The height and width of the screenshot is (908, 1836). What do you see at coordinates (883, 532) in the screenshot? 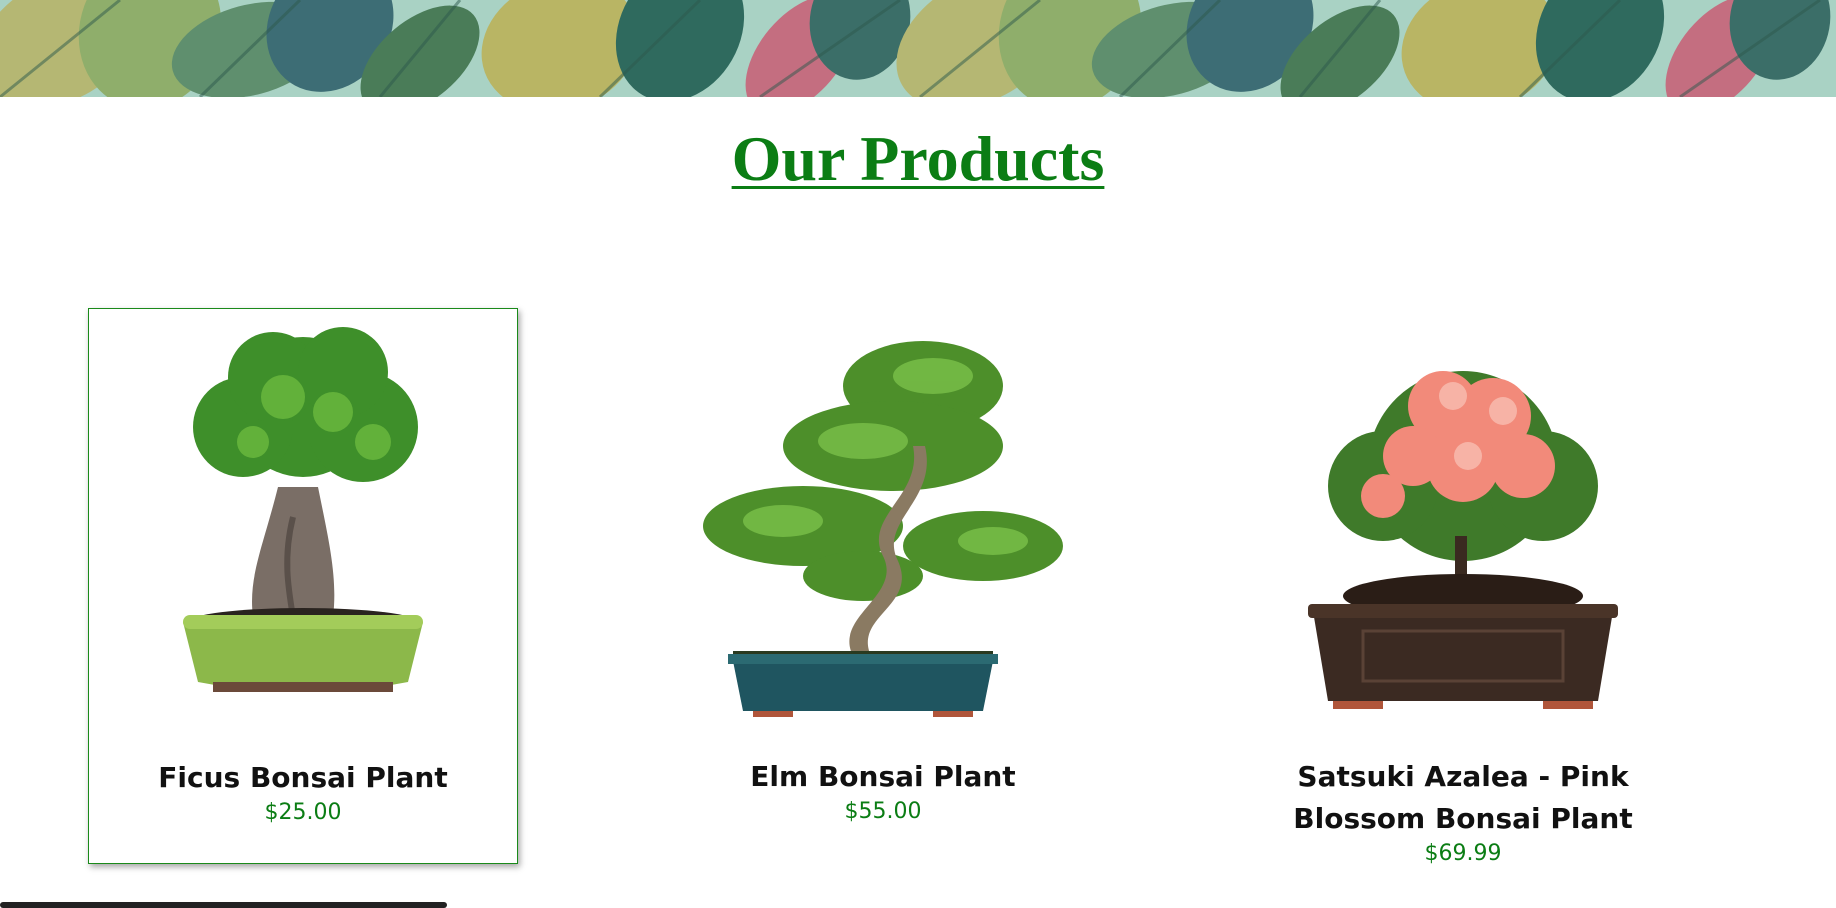
I see `elm-bonsai-image` at bounding box center [883, 532].